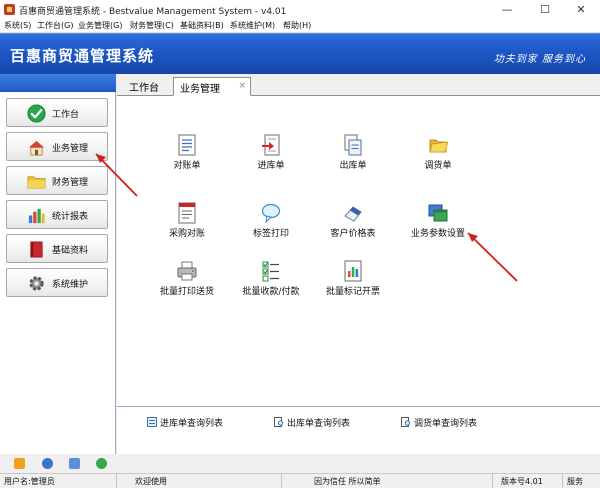  What do you see at coordinates (271, 166) in the screenshot?
I see `stock-in-label: 进库单` at bounding box center [271, 166].